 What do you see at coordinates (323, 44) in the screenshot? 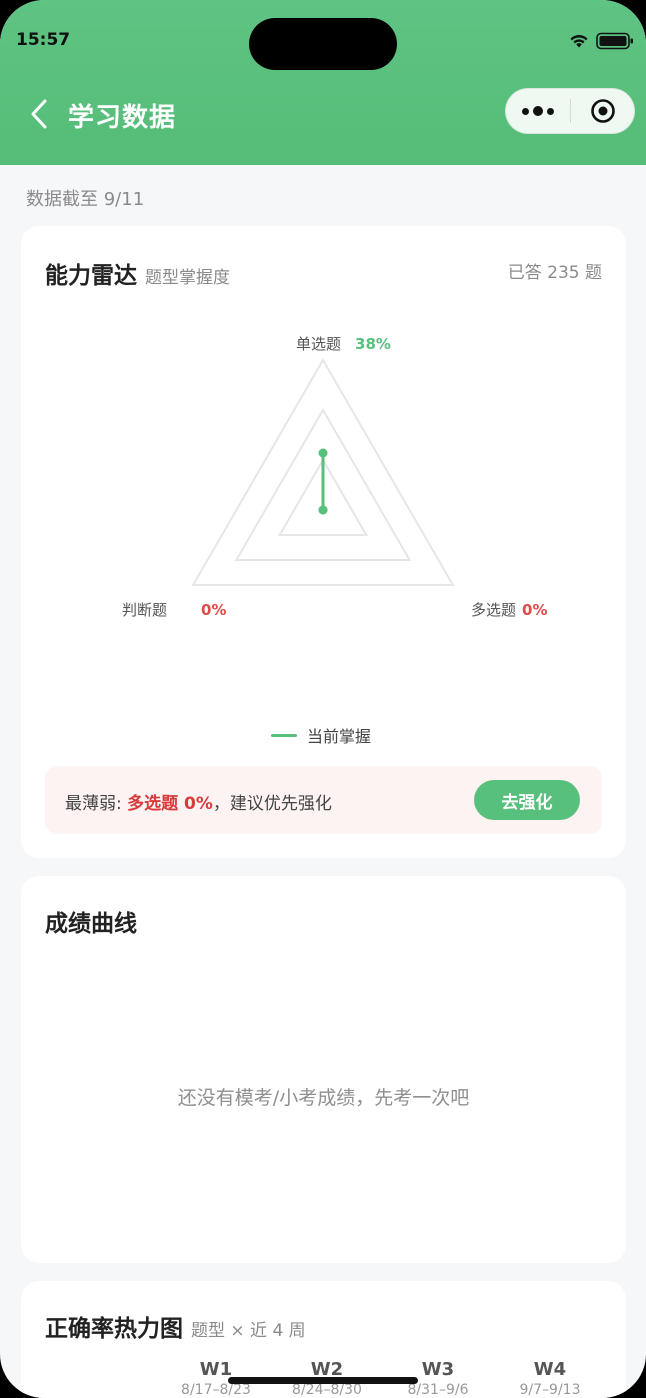
I see `dynamic-island` at bounding box center [323, 44].